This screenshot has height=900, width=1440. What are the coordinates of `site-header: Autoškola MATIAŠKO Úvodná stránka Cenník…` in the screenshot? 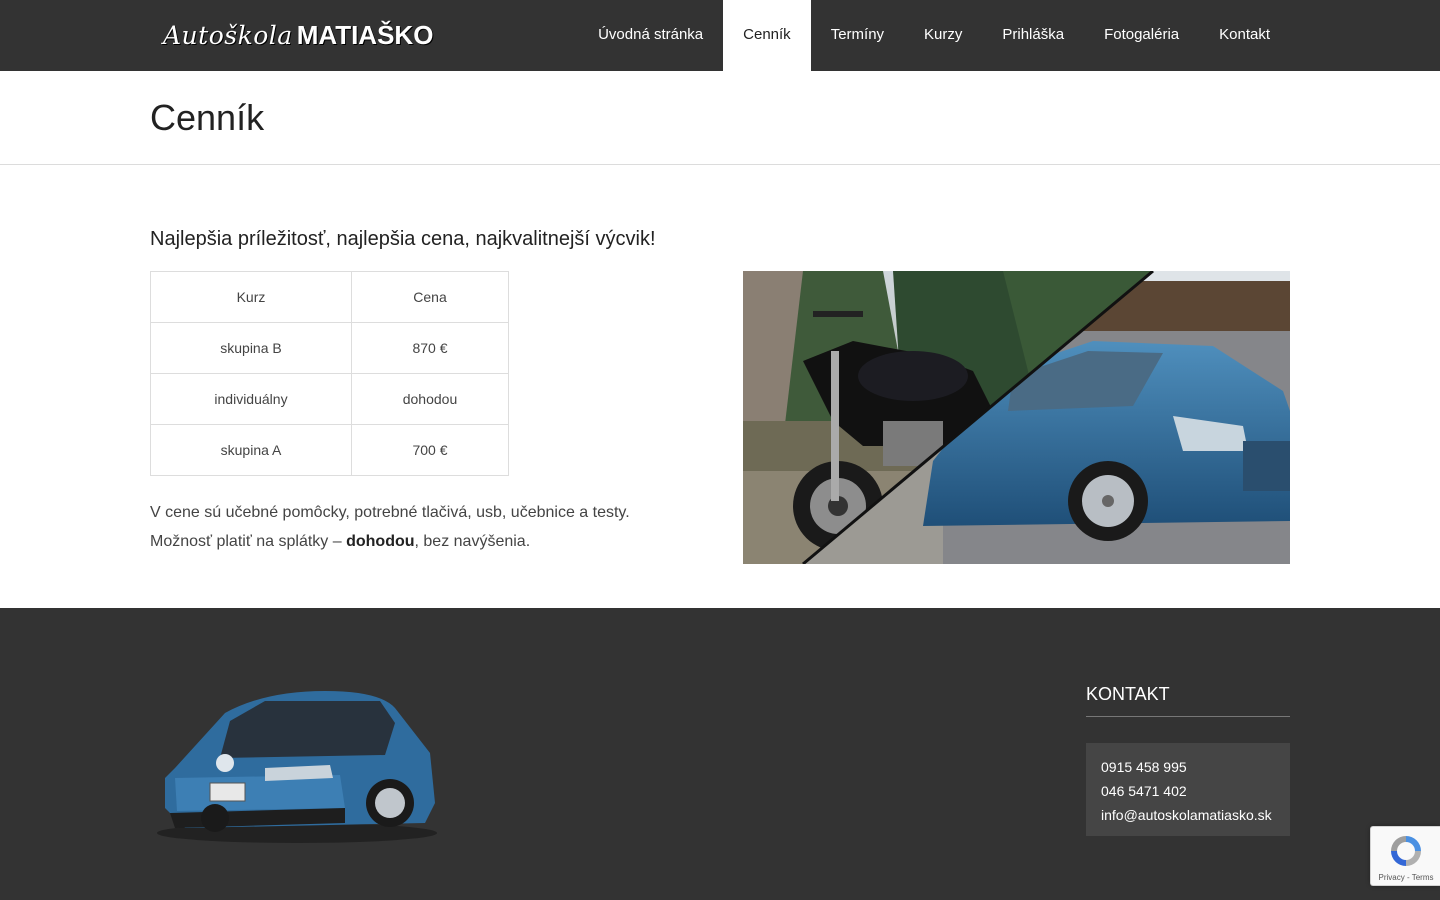 It's located at (720, 35).